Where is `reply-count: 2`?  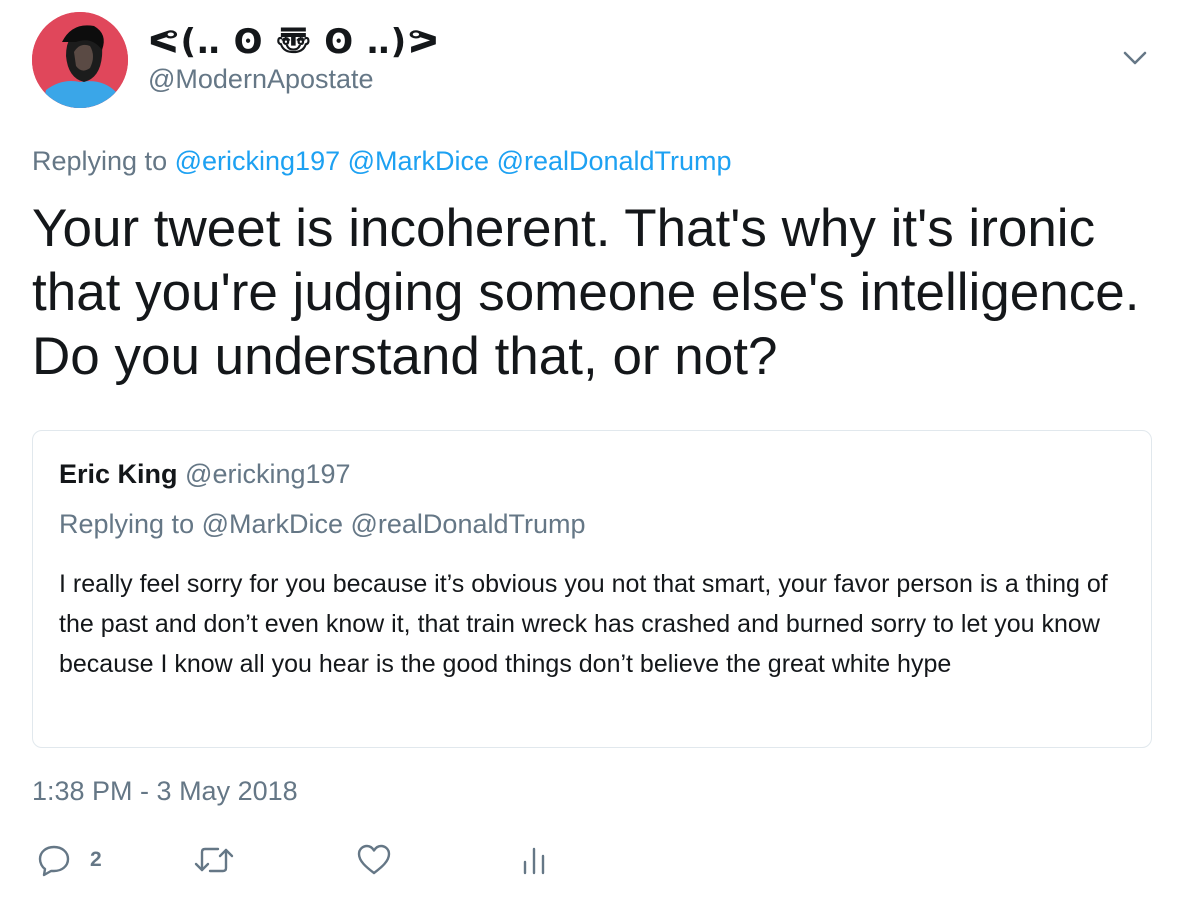
reply-count: 2 is located at coordinates (96, 859).